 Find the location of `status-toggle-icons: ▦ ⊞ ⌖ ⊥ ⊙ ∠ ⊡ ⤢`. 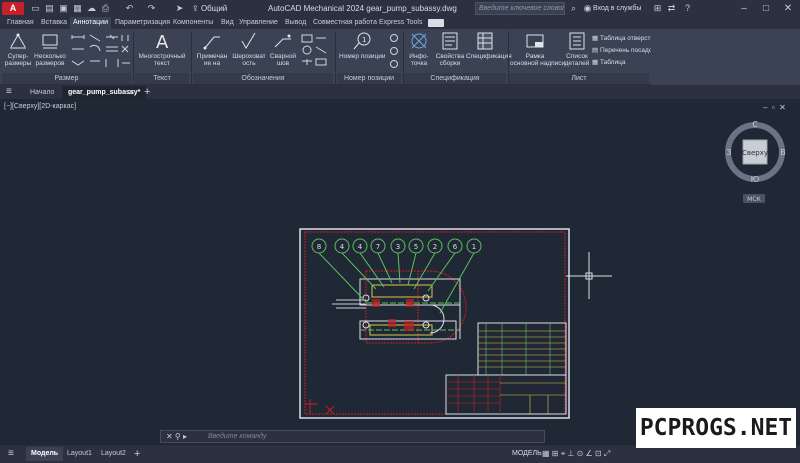

status-toggle-icons: ▦ ⊞ ⌖ ⊥ ⊙ ∠ ⊡ ⤢ is located at coordinates (576, 454).